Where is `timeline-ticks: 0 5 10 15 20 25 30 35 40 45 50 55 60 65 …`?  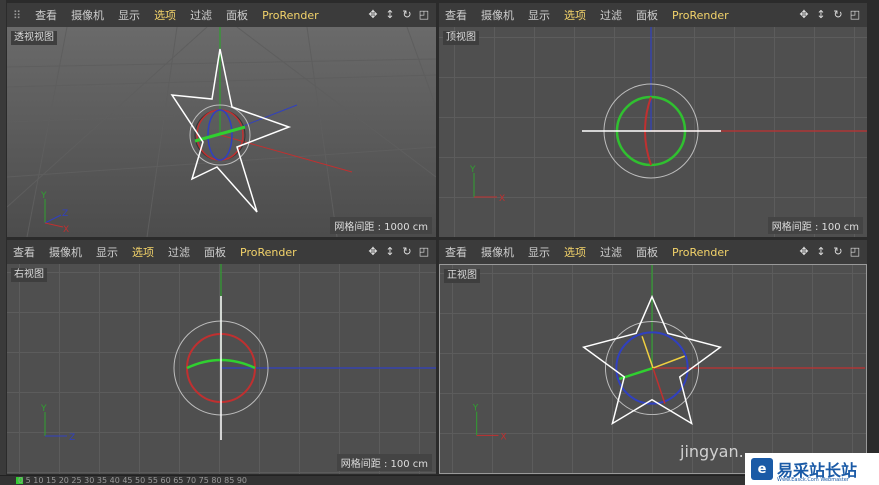
timeline-ticks: 0 5 10 15 20 25 30 35 40 45 50 55 60 65 … is located at coordinates (133, 480).